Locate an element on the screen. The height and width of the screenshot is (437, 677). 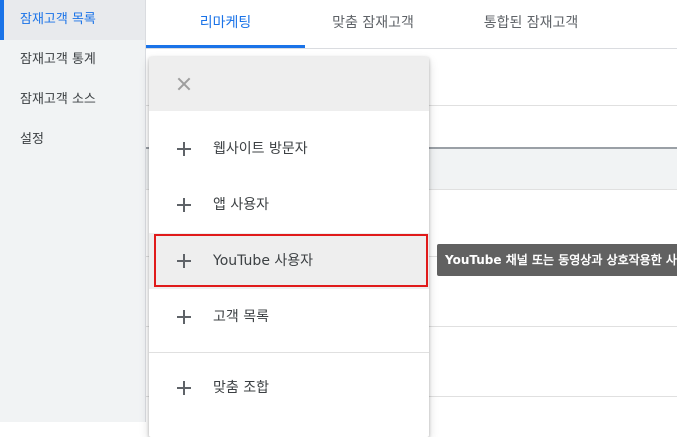
tab-combined-audiences: 통합된 잠재고객 is located at coordinates (531, 24).